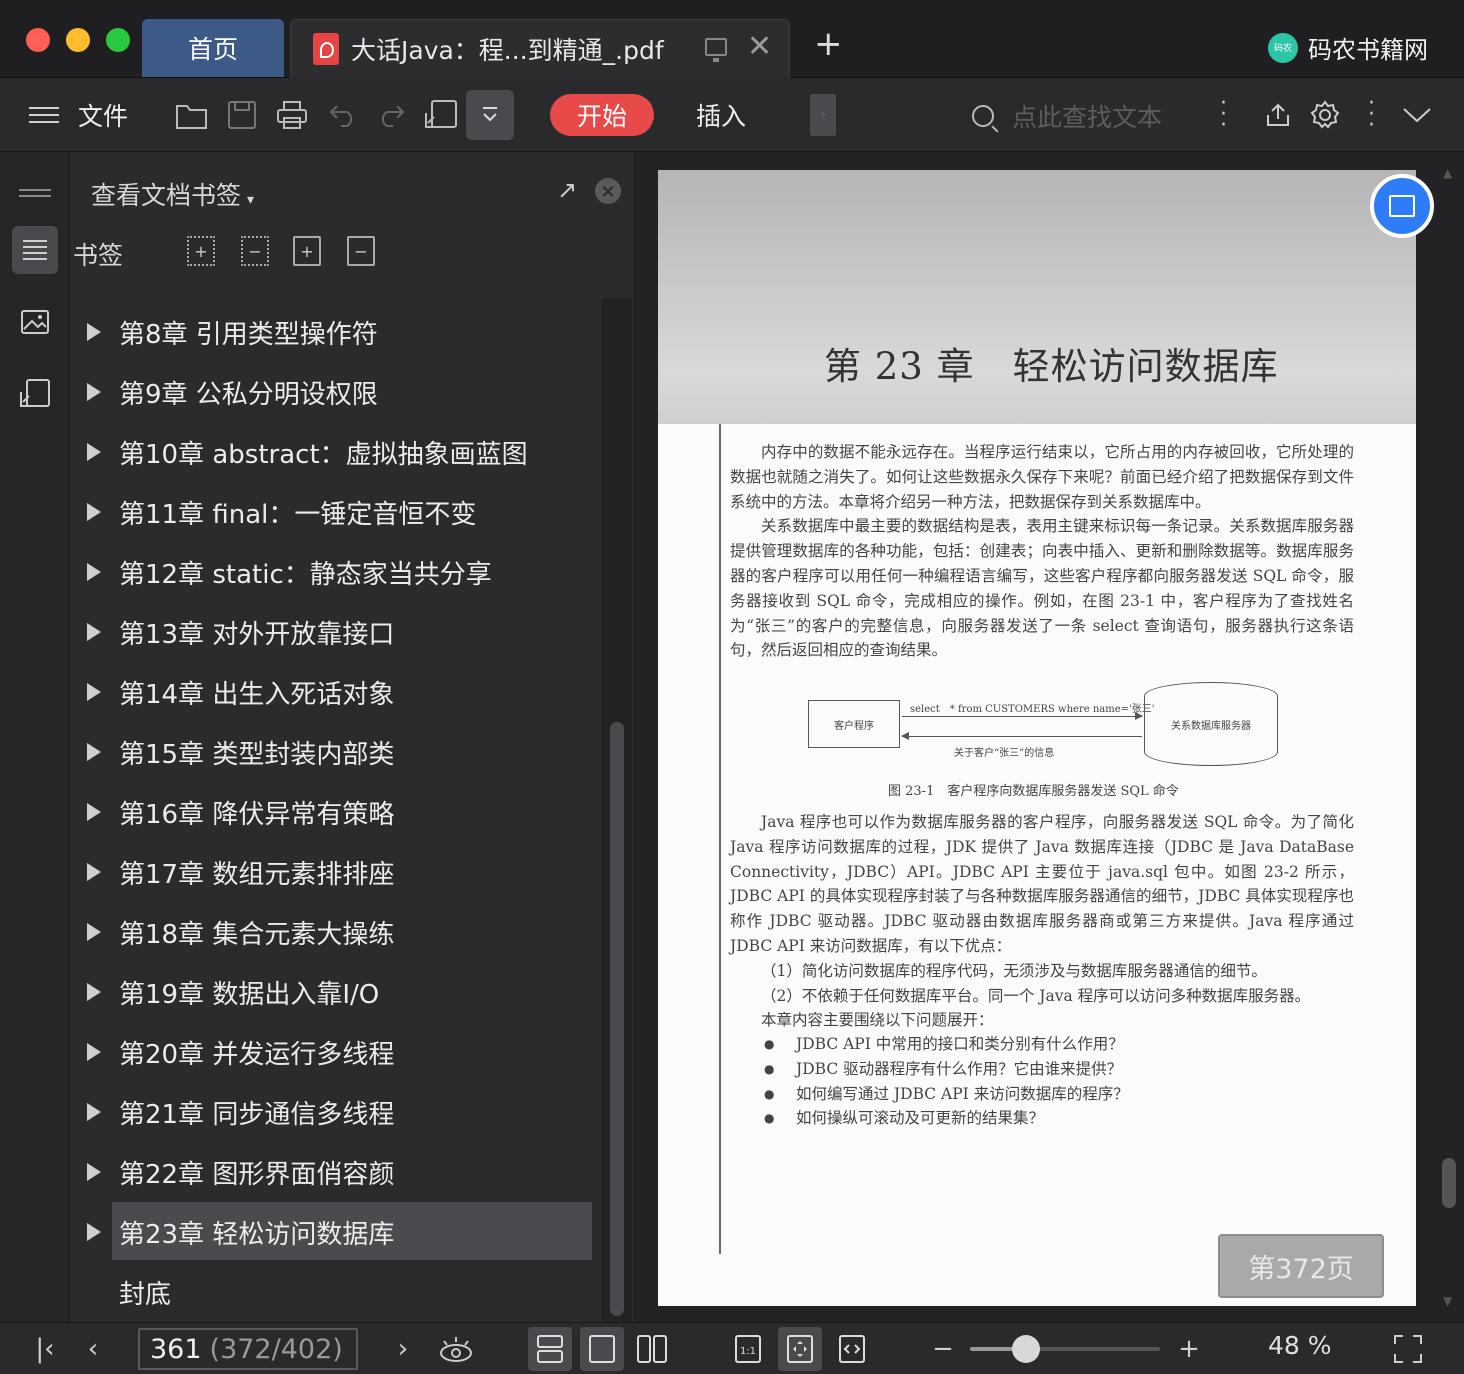 This screenshot has width=1464, height=1374. I want to click on scroll-down-arrow-icon: ▼, so click(1447, 1301).